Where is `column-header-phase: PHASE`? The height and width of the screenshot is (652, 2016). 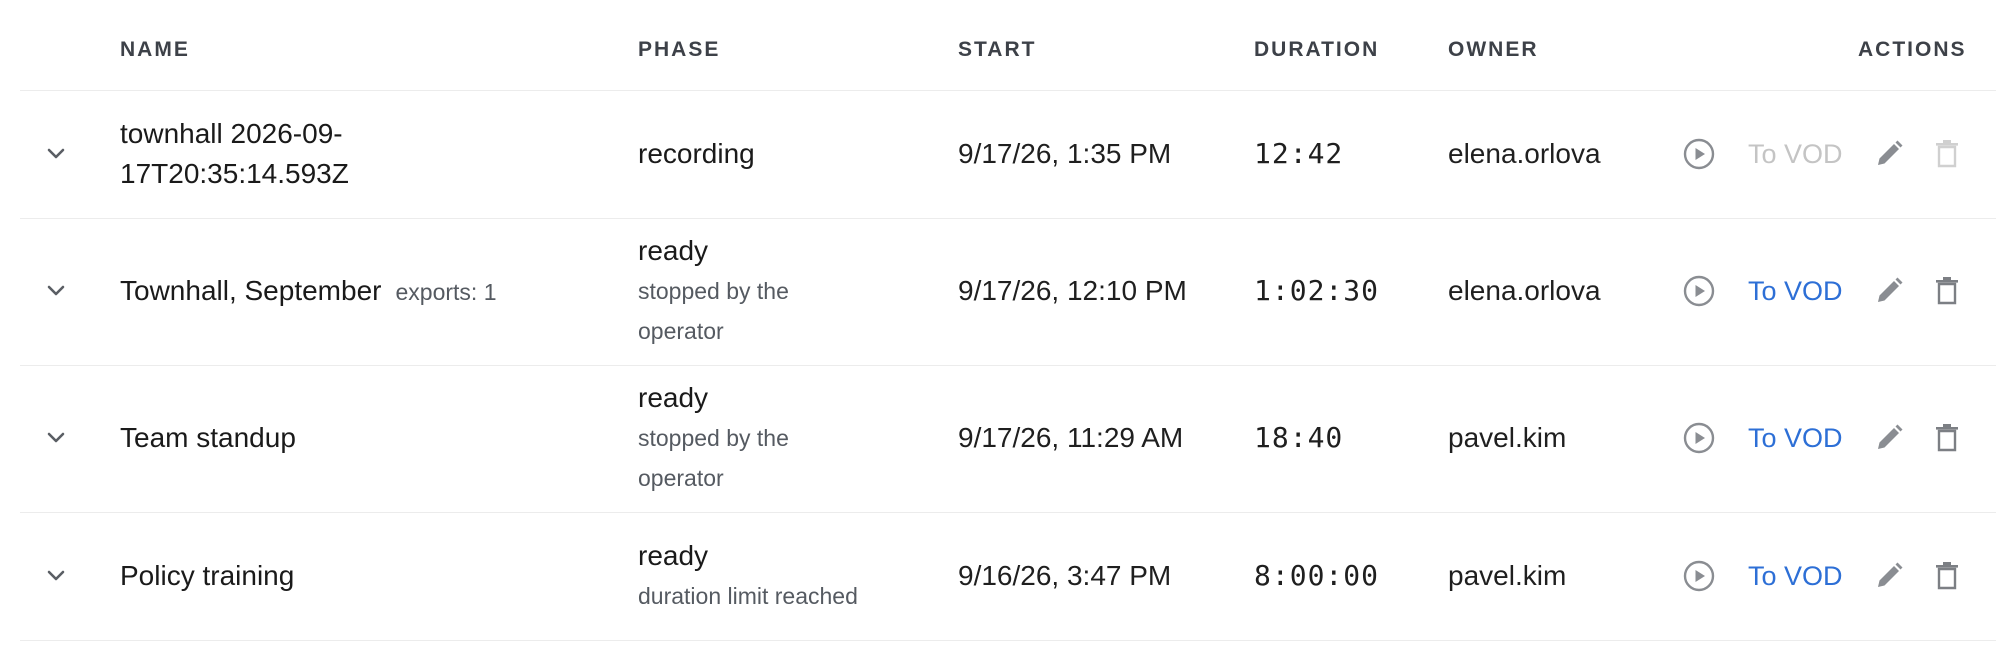
column-header-phase: PHASE is located at coordinates (679, 50).